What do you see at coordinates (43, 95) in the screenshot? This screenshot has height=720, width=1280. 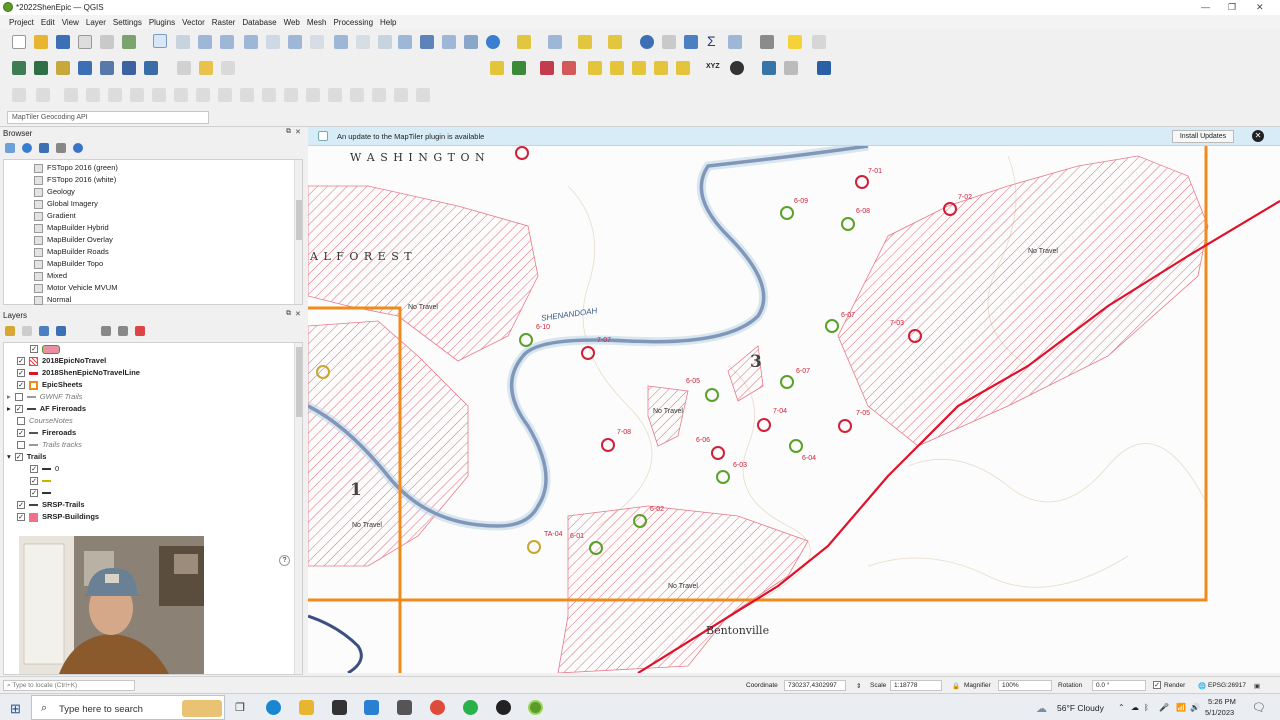 I see `vertex-tool-icon` at bounding box center [43, 95].